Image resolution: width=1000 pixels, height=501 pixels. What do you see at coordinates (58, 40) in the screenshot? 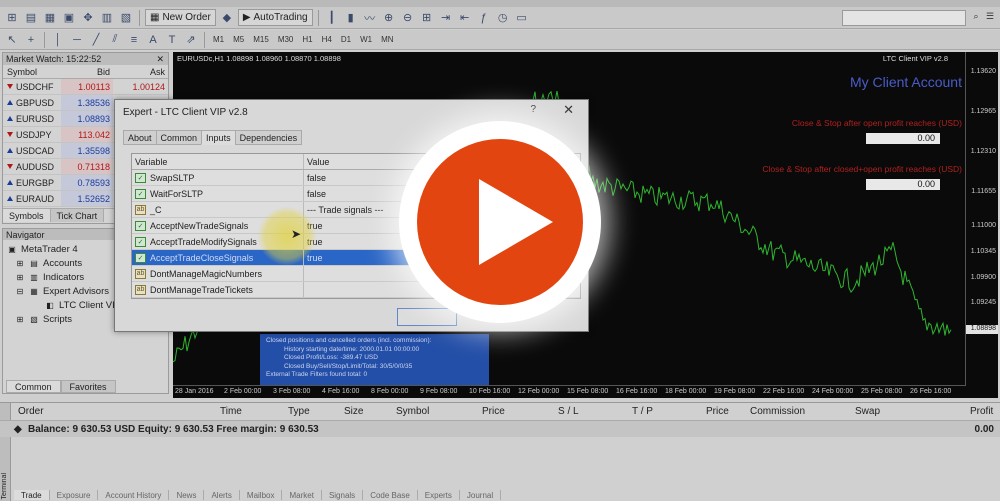
I see `vertical-line-icon: │` at bounding box center [58, 40].